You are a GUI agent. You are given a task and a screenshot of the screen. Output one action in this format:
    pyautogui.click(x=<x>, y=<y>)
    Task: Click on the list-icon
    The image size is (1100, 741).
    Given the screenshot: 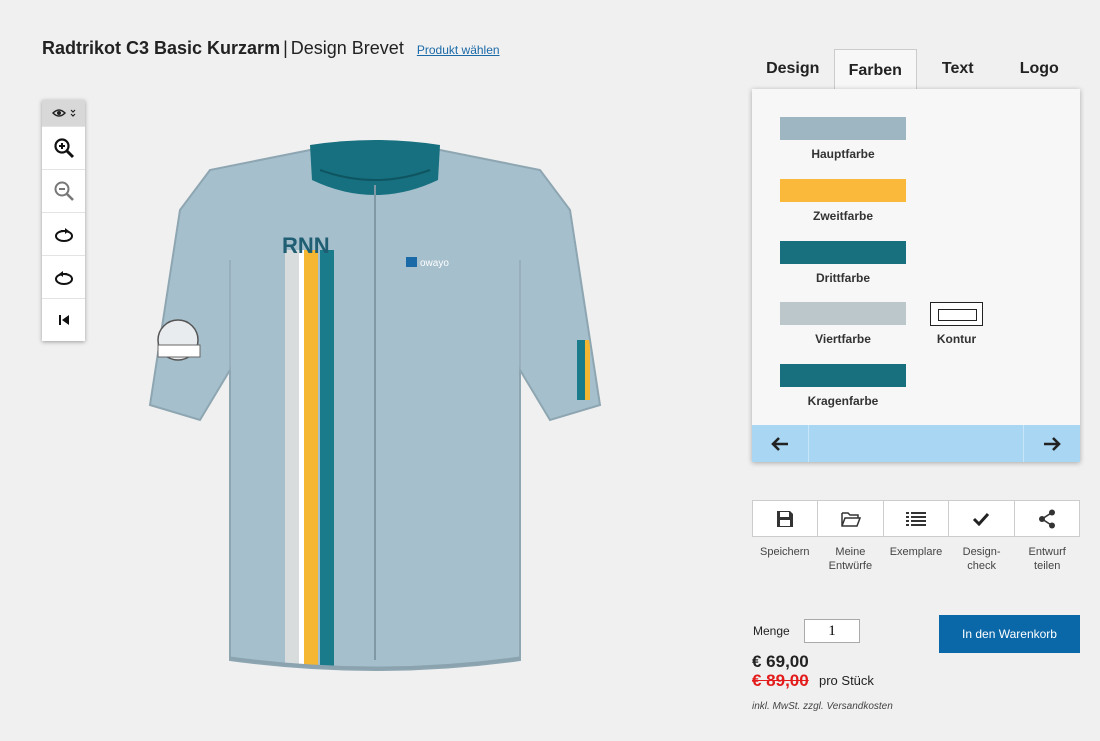 What is the action you would take?
    pyautogui.click(x=916, y=518)
    